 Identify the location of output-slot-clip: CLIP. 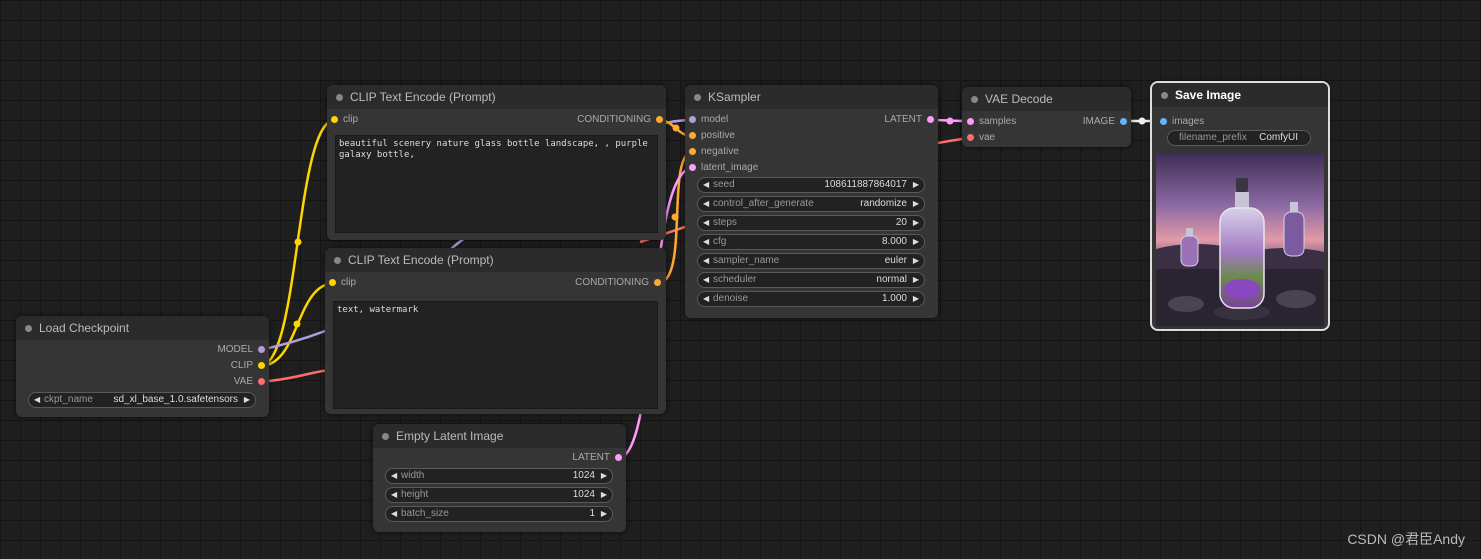
(248, 366).